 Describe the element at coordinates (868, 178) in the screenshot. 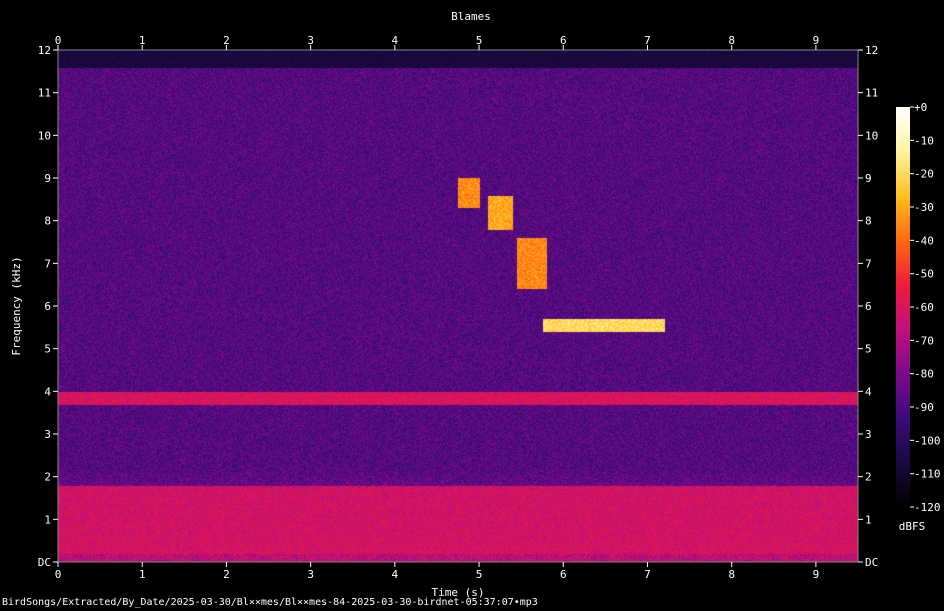

I see `y-tick-label-right: 9` at that location.